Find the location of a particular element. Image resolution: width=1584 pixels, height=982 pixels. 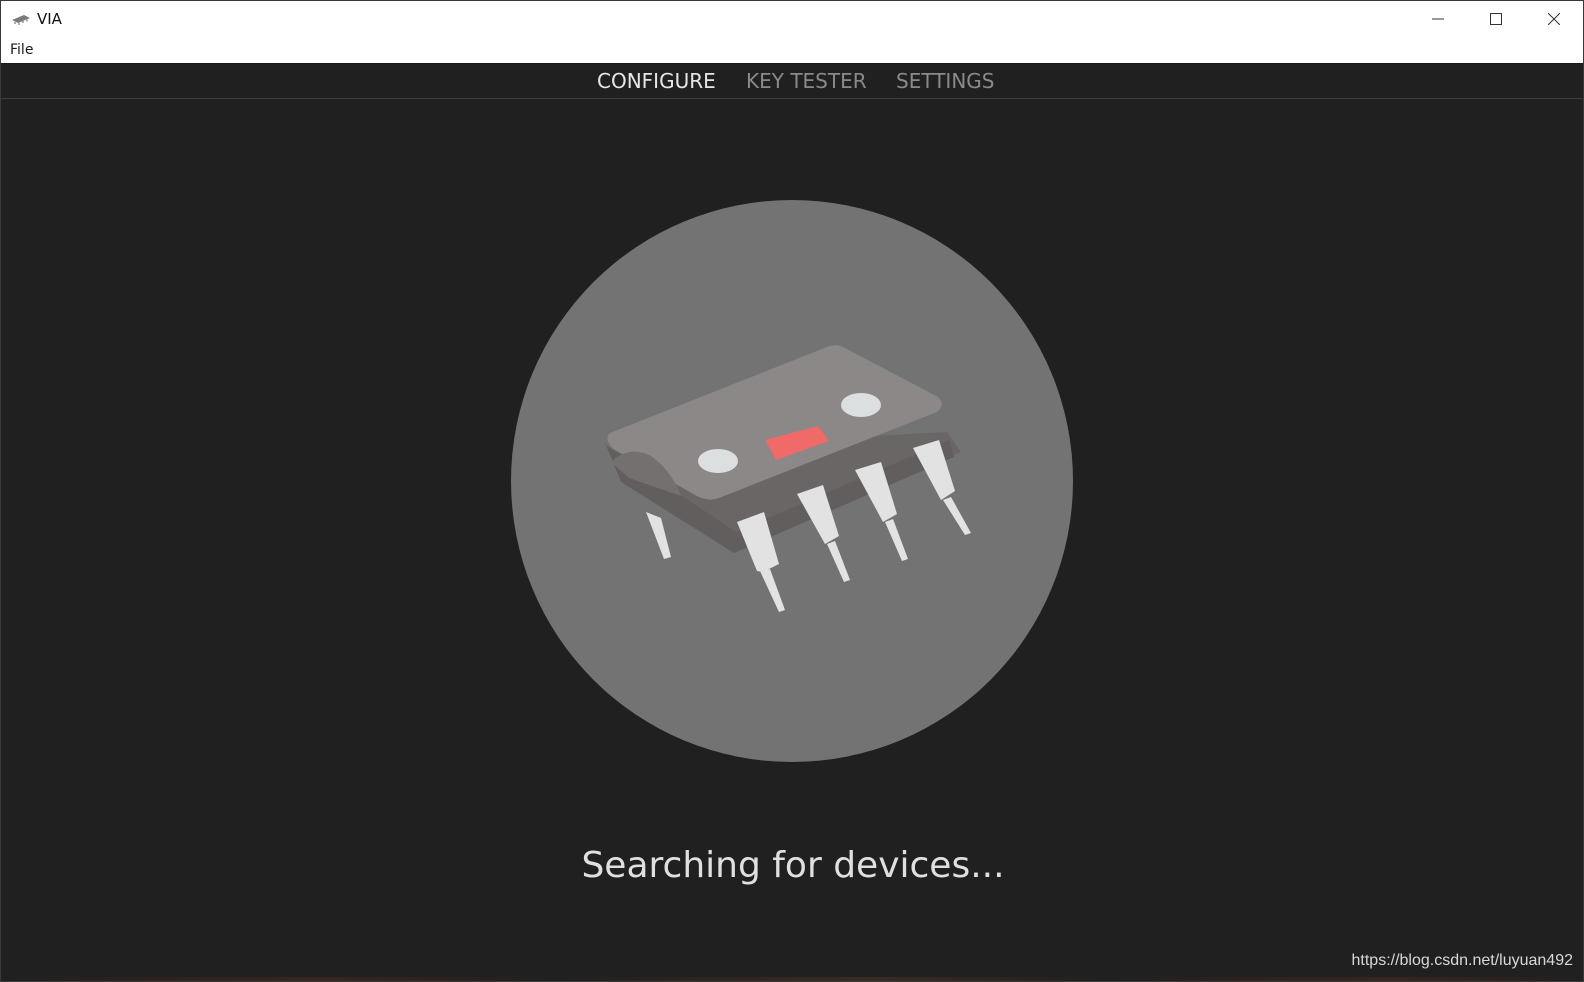

chip-dot-left is located at coordinates (718, 461).